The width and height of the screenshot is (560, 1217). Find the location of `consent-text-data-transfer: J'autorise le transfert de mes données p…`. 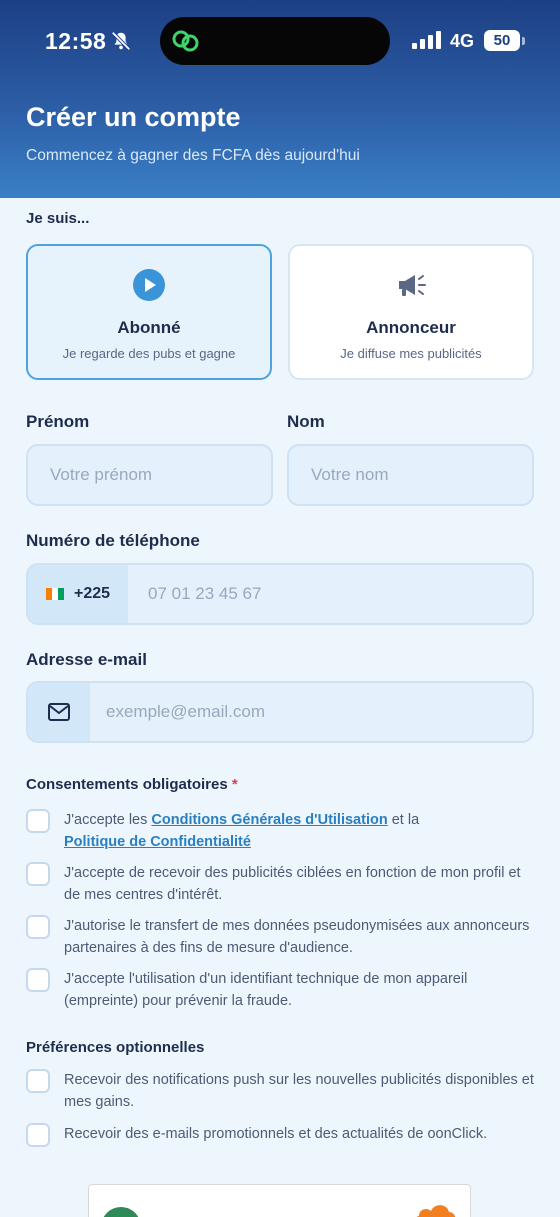

consent-text-data-transfer: J'autorise le transfert de mes données p… is located at coordinates (297, 937).